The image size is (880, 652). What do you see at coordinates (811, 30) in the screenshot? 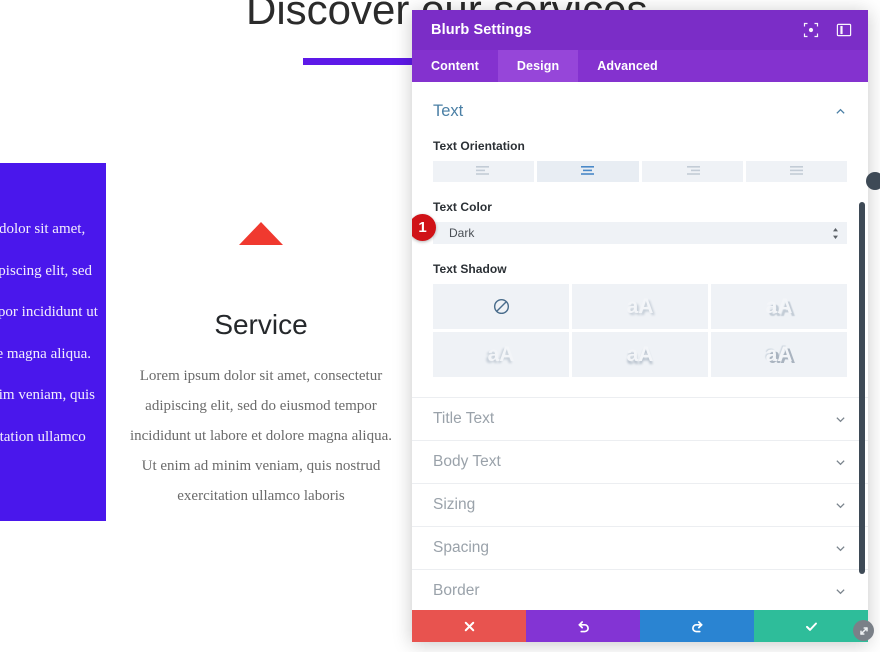
I see `focus-target-icon` at bounding box center [811, 30].